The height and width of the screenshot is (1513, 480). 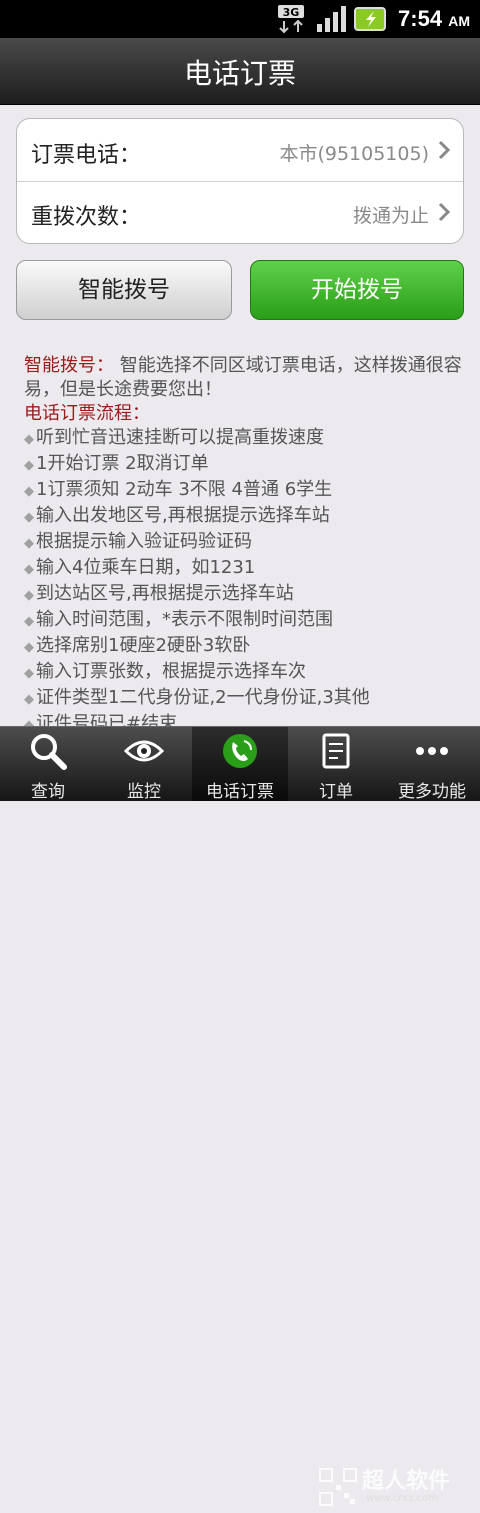 I want to click on watermark-url: www.crxz.com, so click(x=402, y=1498).